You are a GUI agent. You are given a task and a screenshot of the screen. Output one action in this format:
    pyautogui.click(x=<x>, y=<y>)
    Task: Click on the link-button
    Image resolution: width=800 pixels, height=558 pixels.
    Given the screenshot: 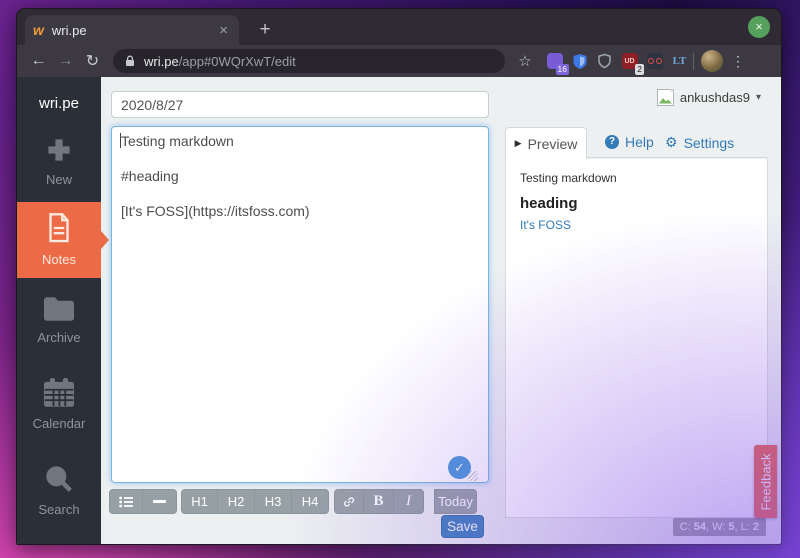 What is the action you would take?
    pyautogui.click(x=349, y=501)
    